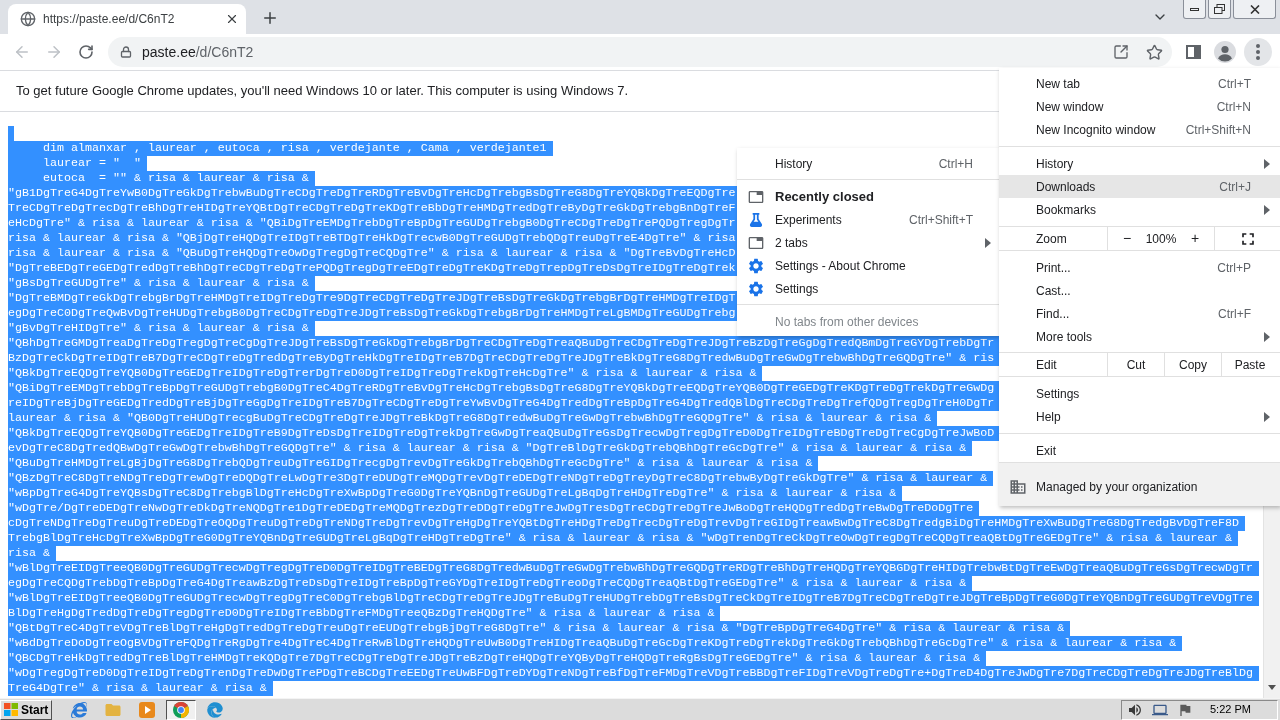 The image size is (1280, 720). I want to click on zoom-label: Zoom, so click(1051, 239).